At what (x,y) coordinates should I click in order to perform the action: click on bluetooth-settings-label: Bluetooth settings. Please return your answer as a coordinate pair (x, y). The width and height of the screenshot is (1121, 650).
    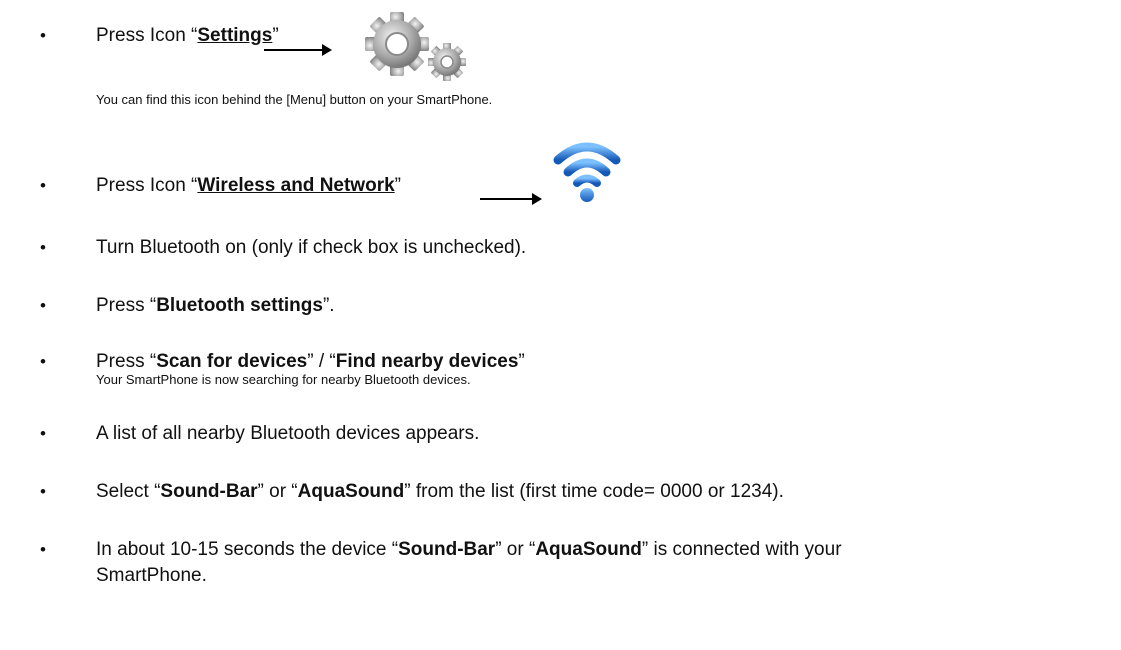
    Looking at the image, I should click on (239, 305).